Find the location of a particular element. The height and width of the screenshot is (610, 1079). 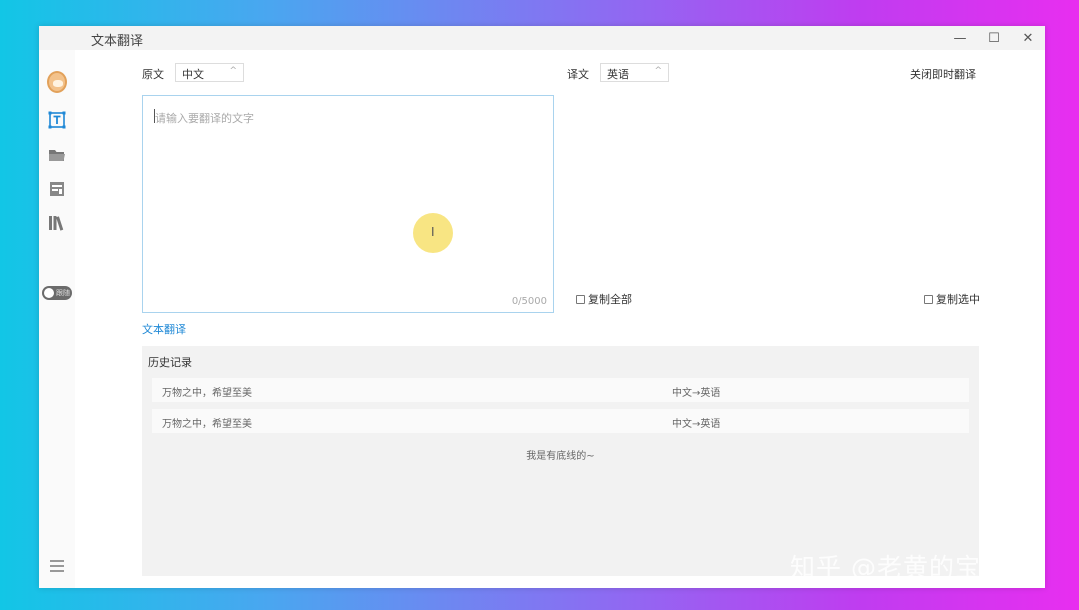

minimize-button: — is located at coordinates (960, 38).